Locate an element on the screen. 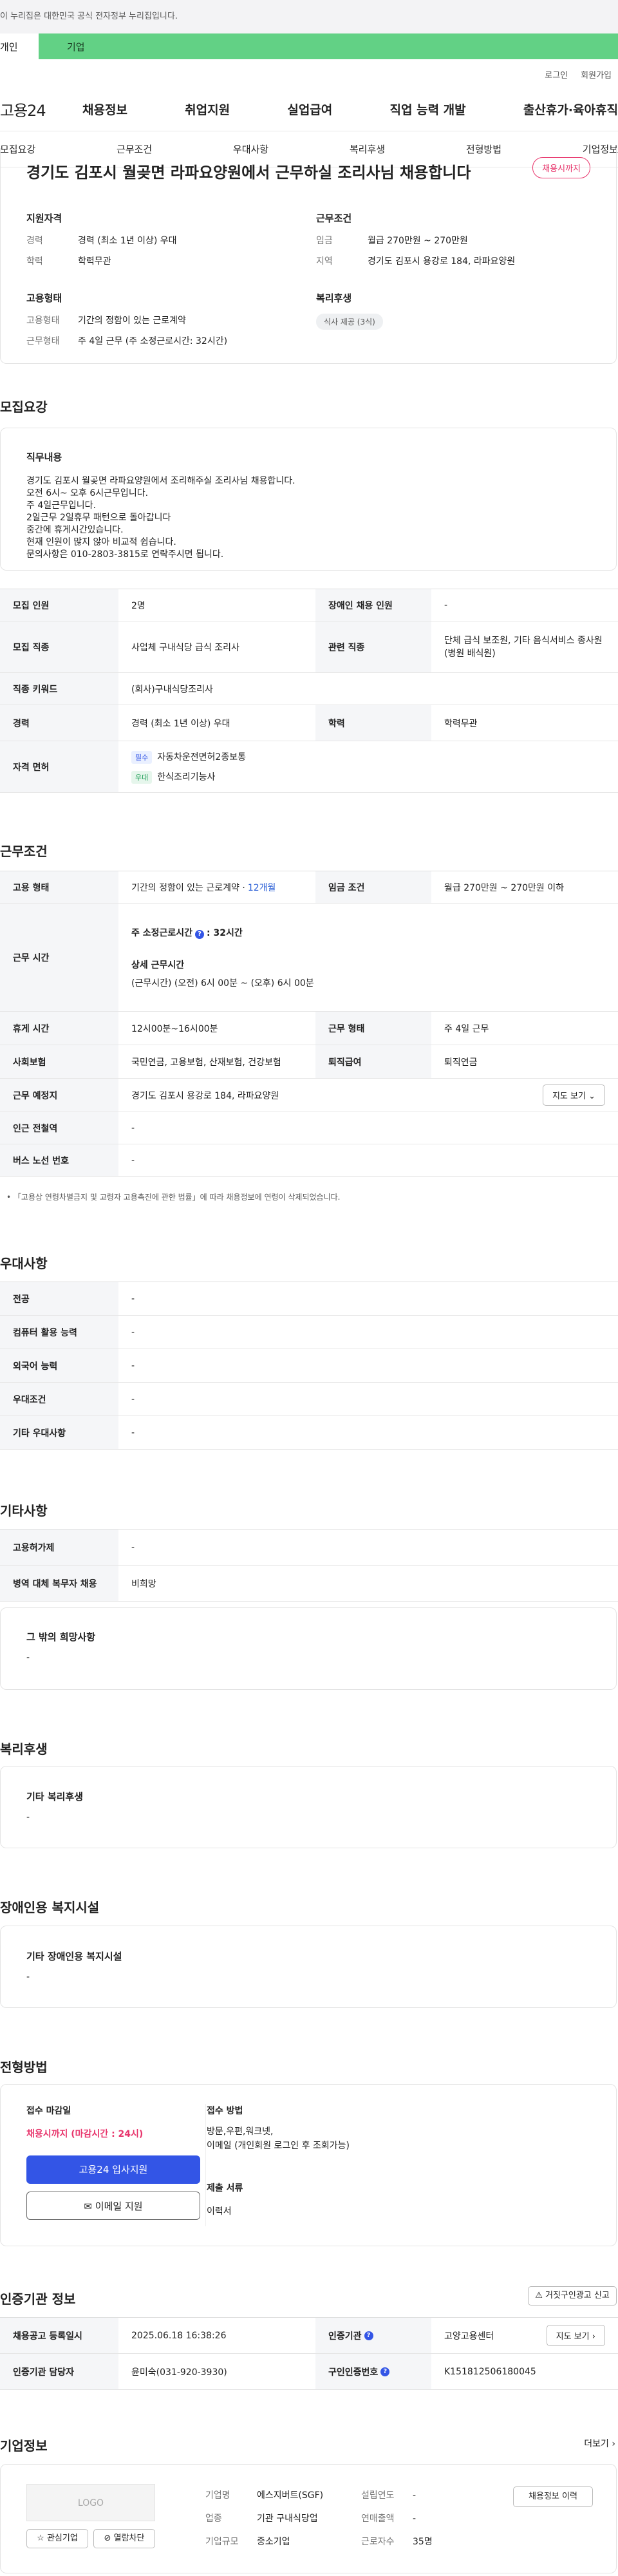 The image size is (618, 2576). emp-type-text: 기간의 정함이 있는 근로계약 · is located at coordinates (188, 887).